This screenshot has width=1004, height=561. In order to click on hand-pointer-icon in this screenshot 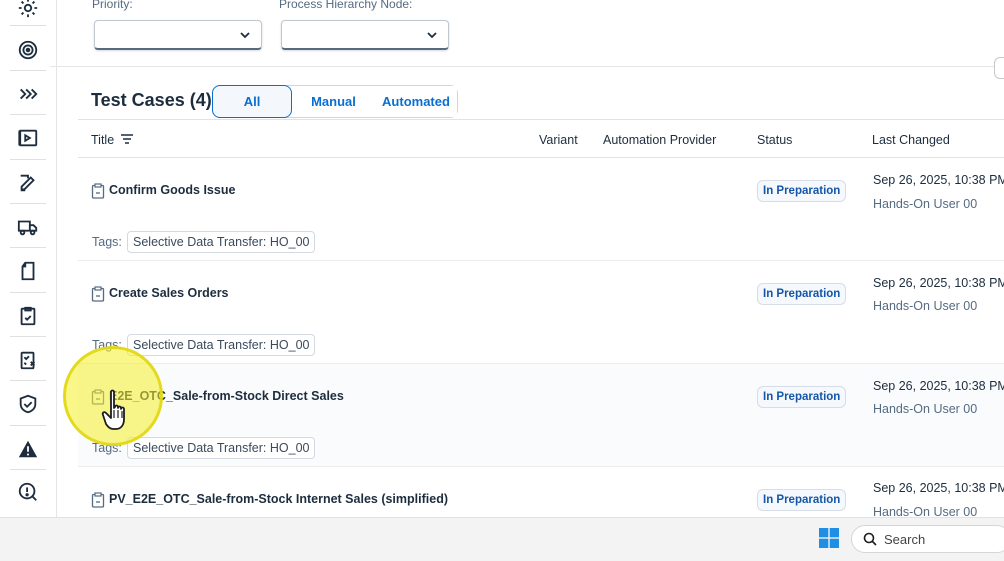, I will do `click(113, 409)`.